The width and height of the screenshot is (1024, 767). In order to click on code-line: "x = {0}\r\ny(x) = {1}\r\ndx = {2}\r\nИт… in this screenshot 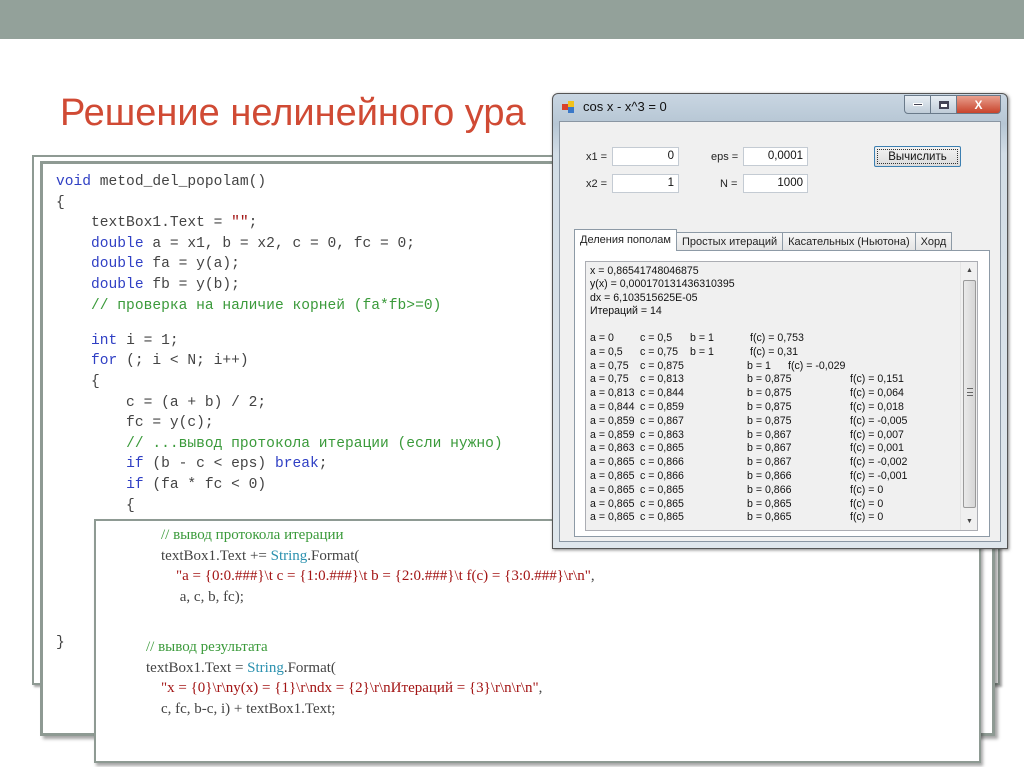, I will do `click(370, 688)`.